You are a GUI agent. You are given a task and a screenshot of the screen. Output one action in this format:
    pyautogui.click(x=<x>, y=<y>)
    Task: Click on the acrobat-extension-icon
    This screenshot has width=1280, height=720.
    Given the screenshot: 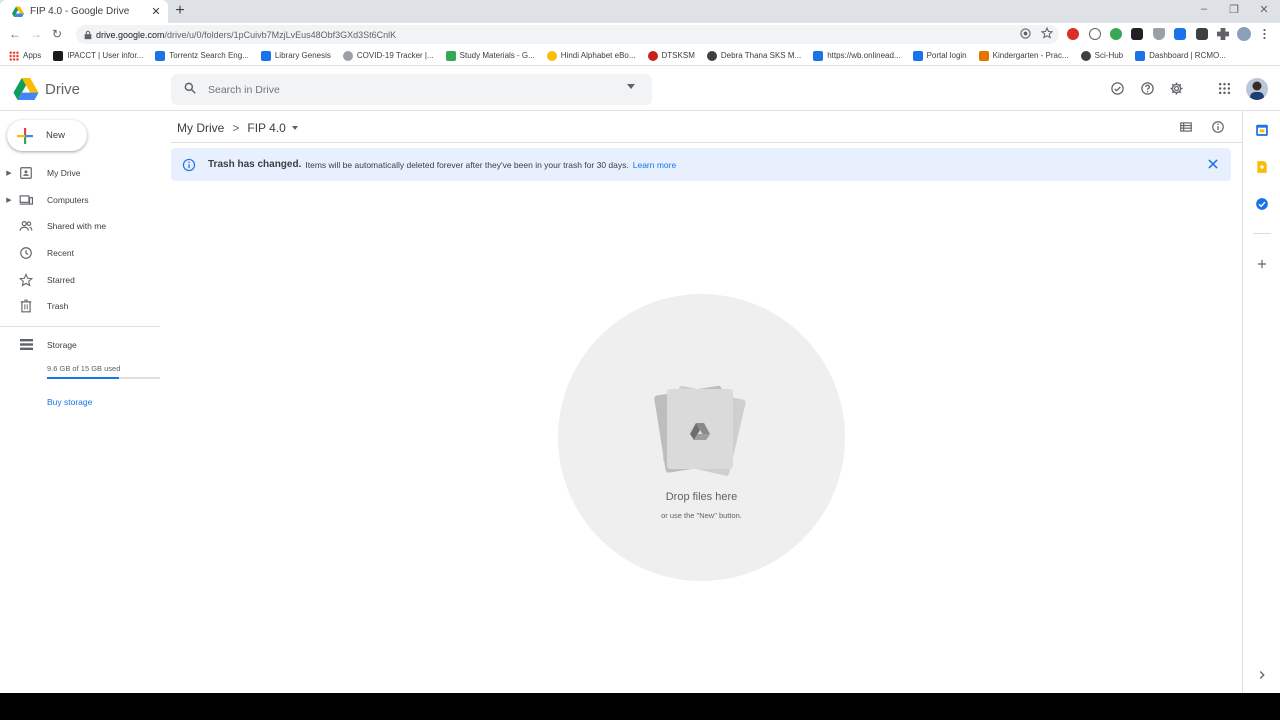 What is the action you would take?
    pyautogui.click(x=1137, y=34)
    